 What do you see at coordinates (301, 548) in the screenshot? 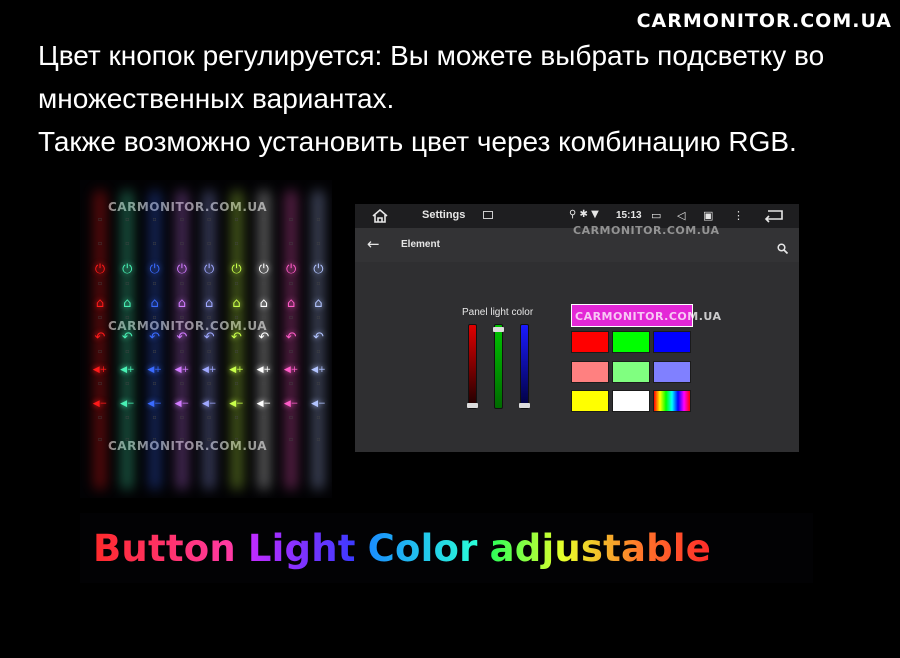
I see `headline-word: Light` at bounding box center [301, 548].